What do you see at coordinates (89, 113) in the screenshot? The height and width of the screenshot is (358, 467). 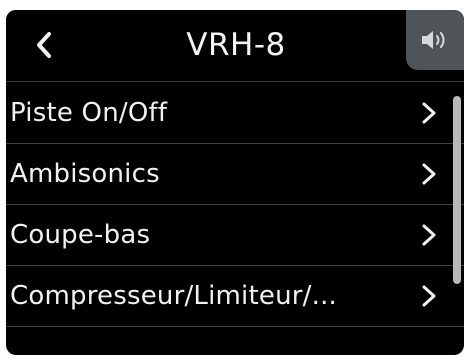 I see `menu-item-label: Piste On/Off` at bounding box center [89, 113].